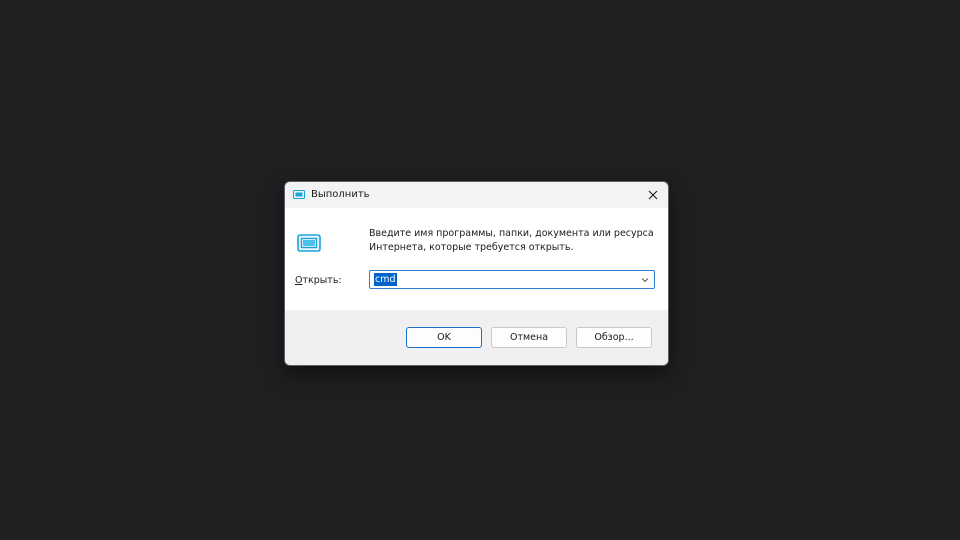 This screenshot has height=540, width=960. What do you see at coordinates (385, 279) in the screenshot?
I see `open-input-value: cmd` at bounding box center [385, 279].